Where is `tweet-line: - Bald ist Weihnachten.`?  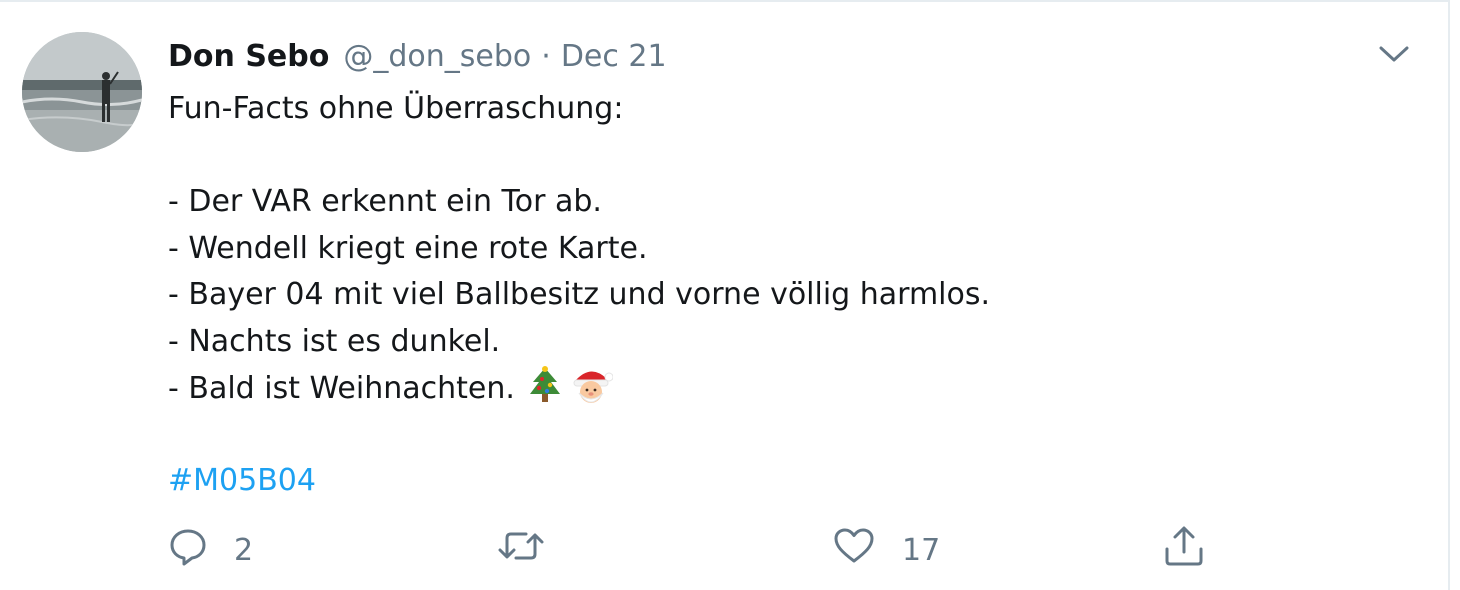
tweet-line: - Bald ist Weihnachten. is located at coordinates (341, 388).